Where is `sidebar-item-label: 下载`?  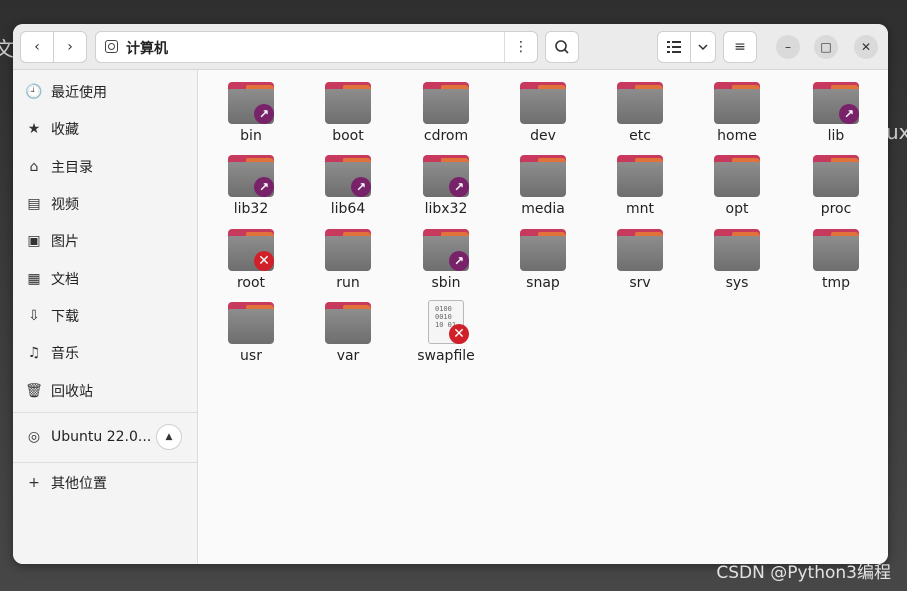
sidebar-item-label: 下载 is located at coordinates (65, 317).